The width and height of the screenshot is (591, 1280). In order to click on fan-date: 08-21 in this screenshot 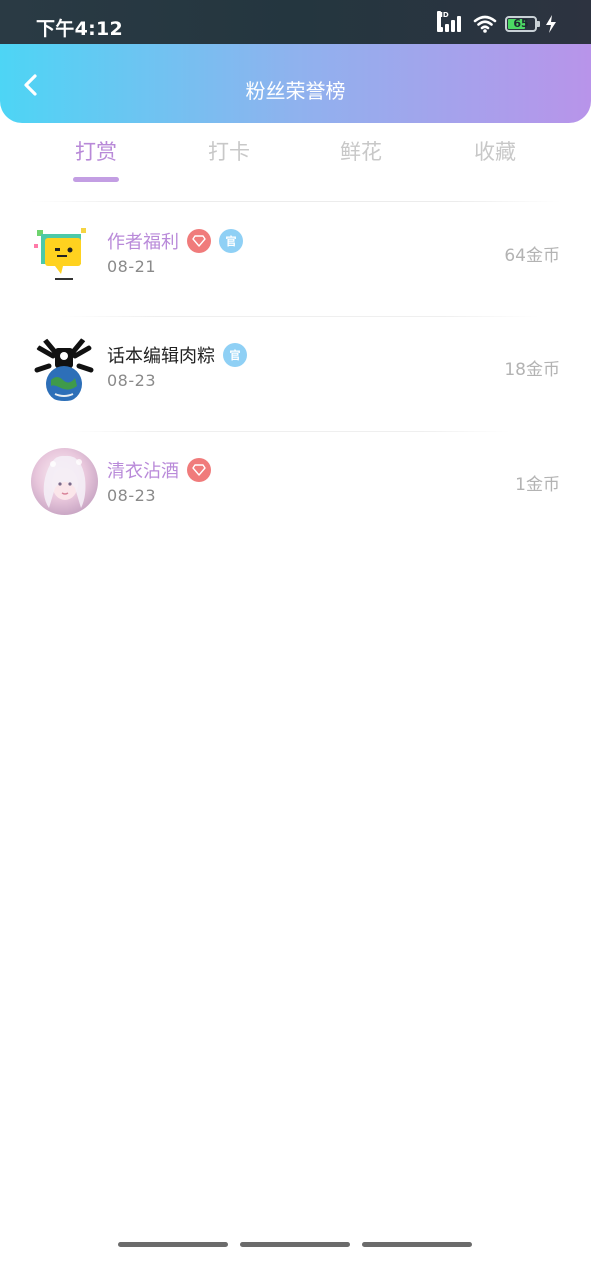, I will do `click(131, 266)`.